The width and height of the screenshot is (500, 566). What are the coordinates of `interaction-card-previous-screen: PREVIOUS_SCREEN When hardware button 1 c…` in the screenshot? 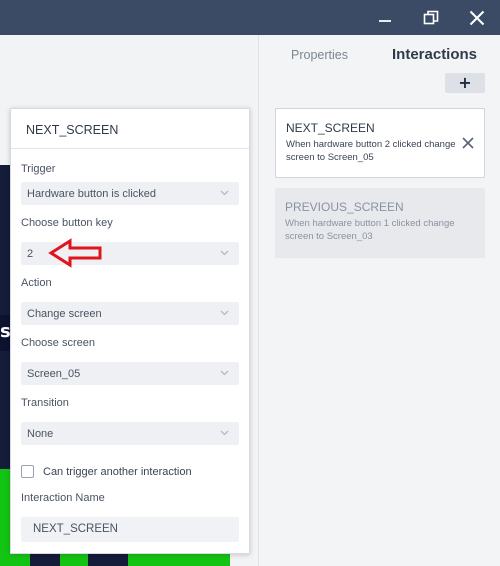 It's located at (380, 223).